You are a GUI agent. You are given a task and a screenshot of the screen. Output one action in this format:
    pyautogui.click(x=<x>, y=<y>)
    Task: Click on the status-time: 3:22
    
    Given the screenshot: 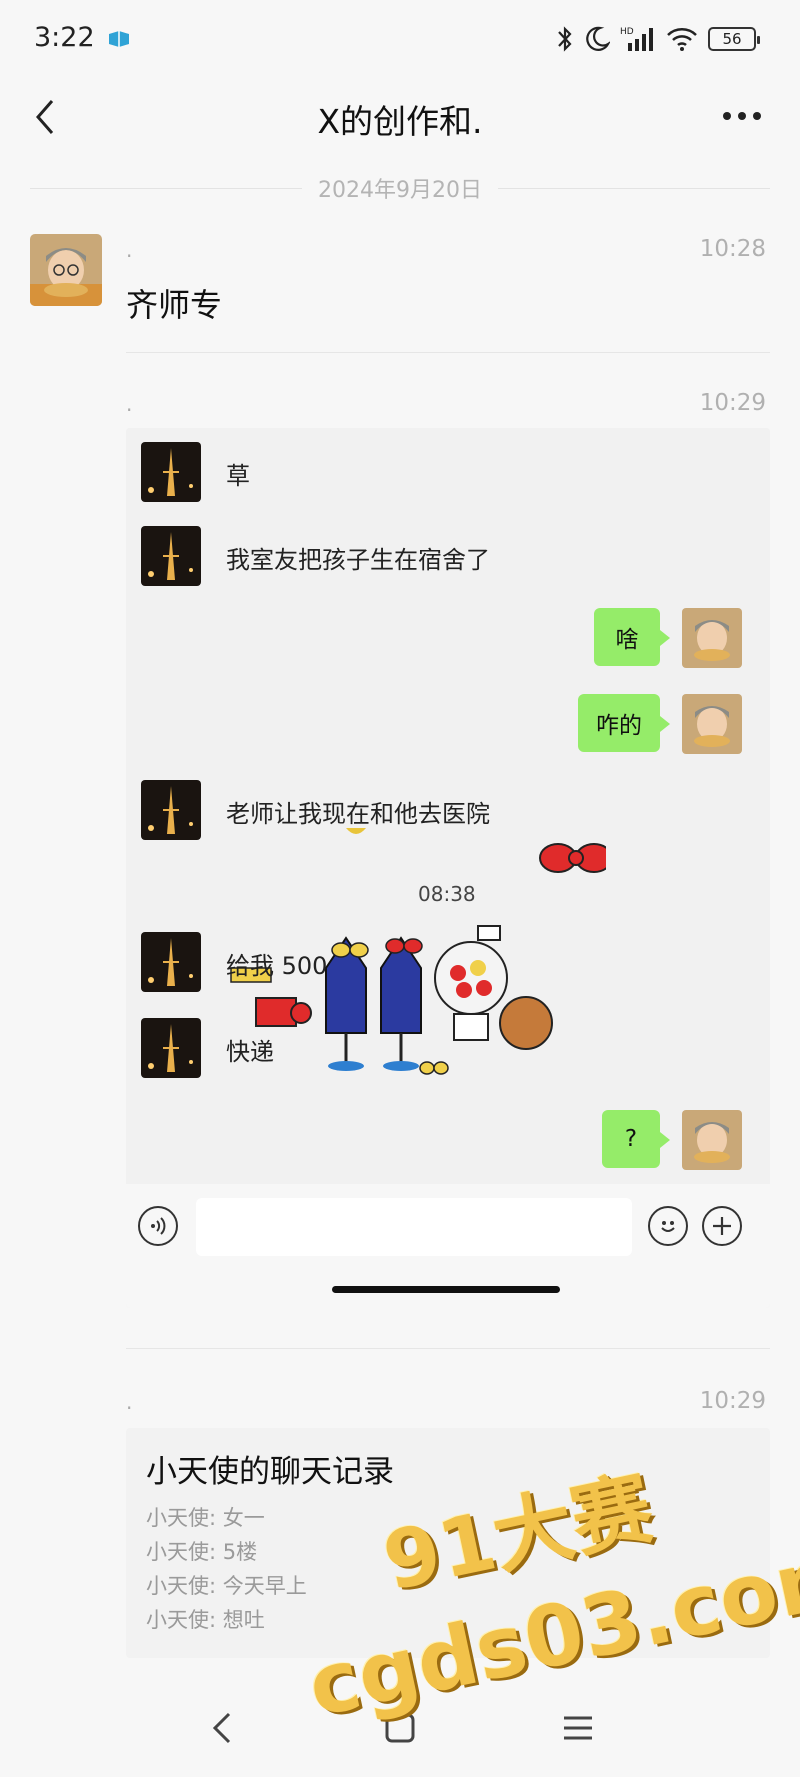 What is the action you would take?
    pyautogui.click(x=64, y=37)
    